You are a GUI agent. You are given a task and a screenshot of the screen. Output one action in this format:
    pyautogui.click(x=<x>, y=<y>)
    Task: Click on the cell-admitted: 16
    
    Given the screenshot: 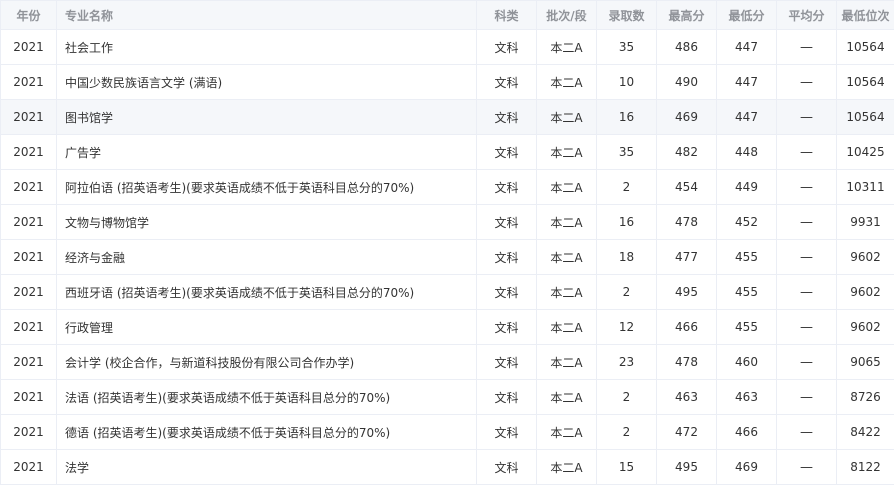 What is the action you would take?
    pyautogui.click(x=626, y=222)
    